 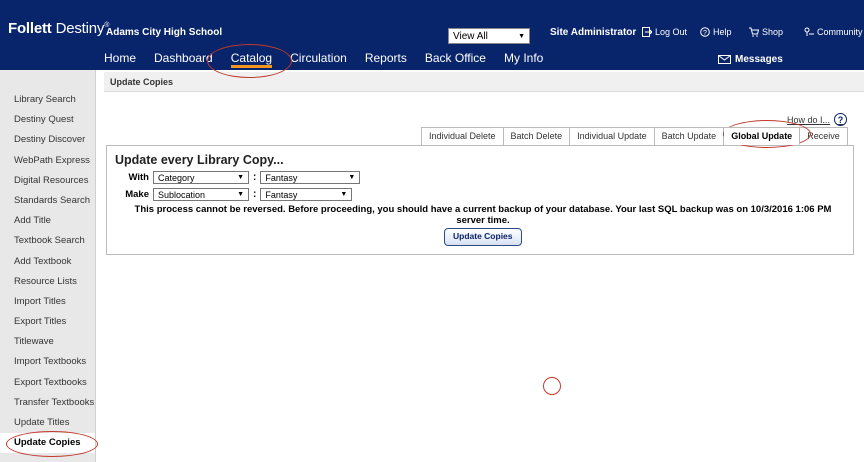 What do you see at coordinates (47, 322) in the screenshot?
I see `sidebar-item-export-titles: Export Titles` at bounding box center [47, 322].